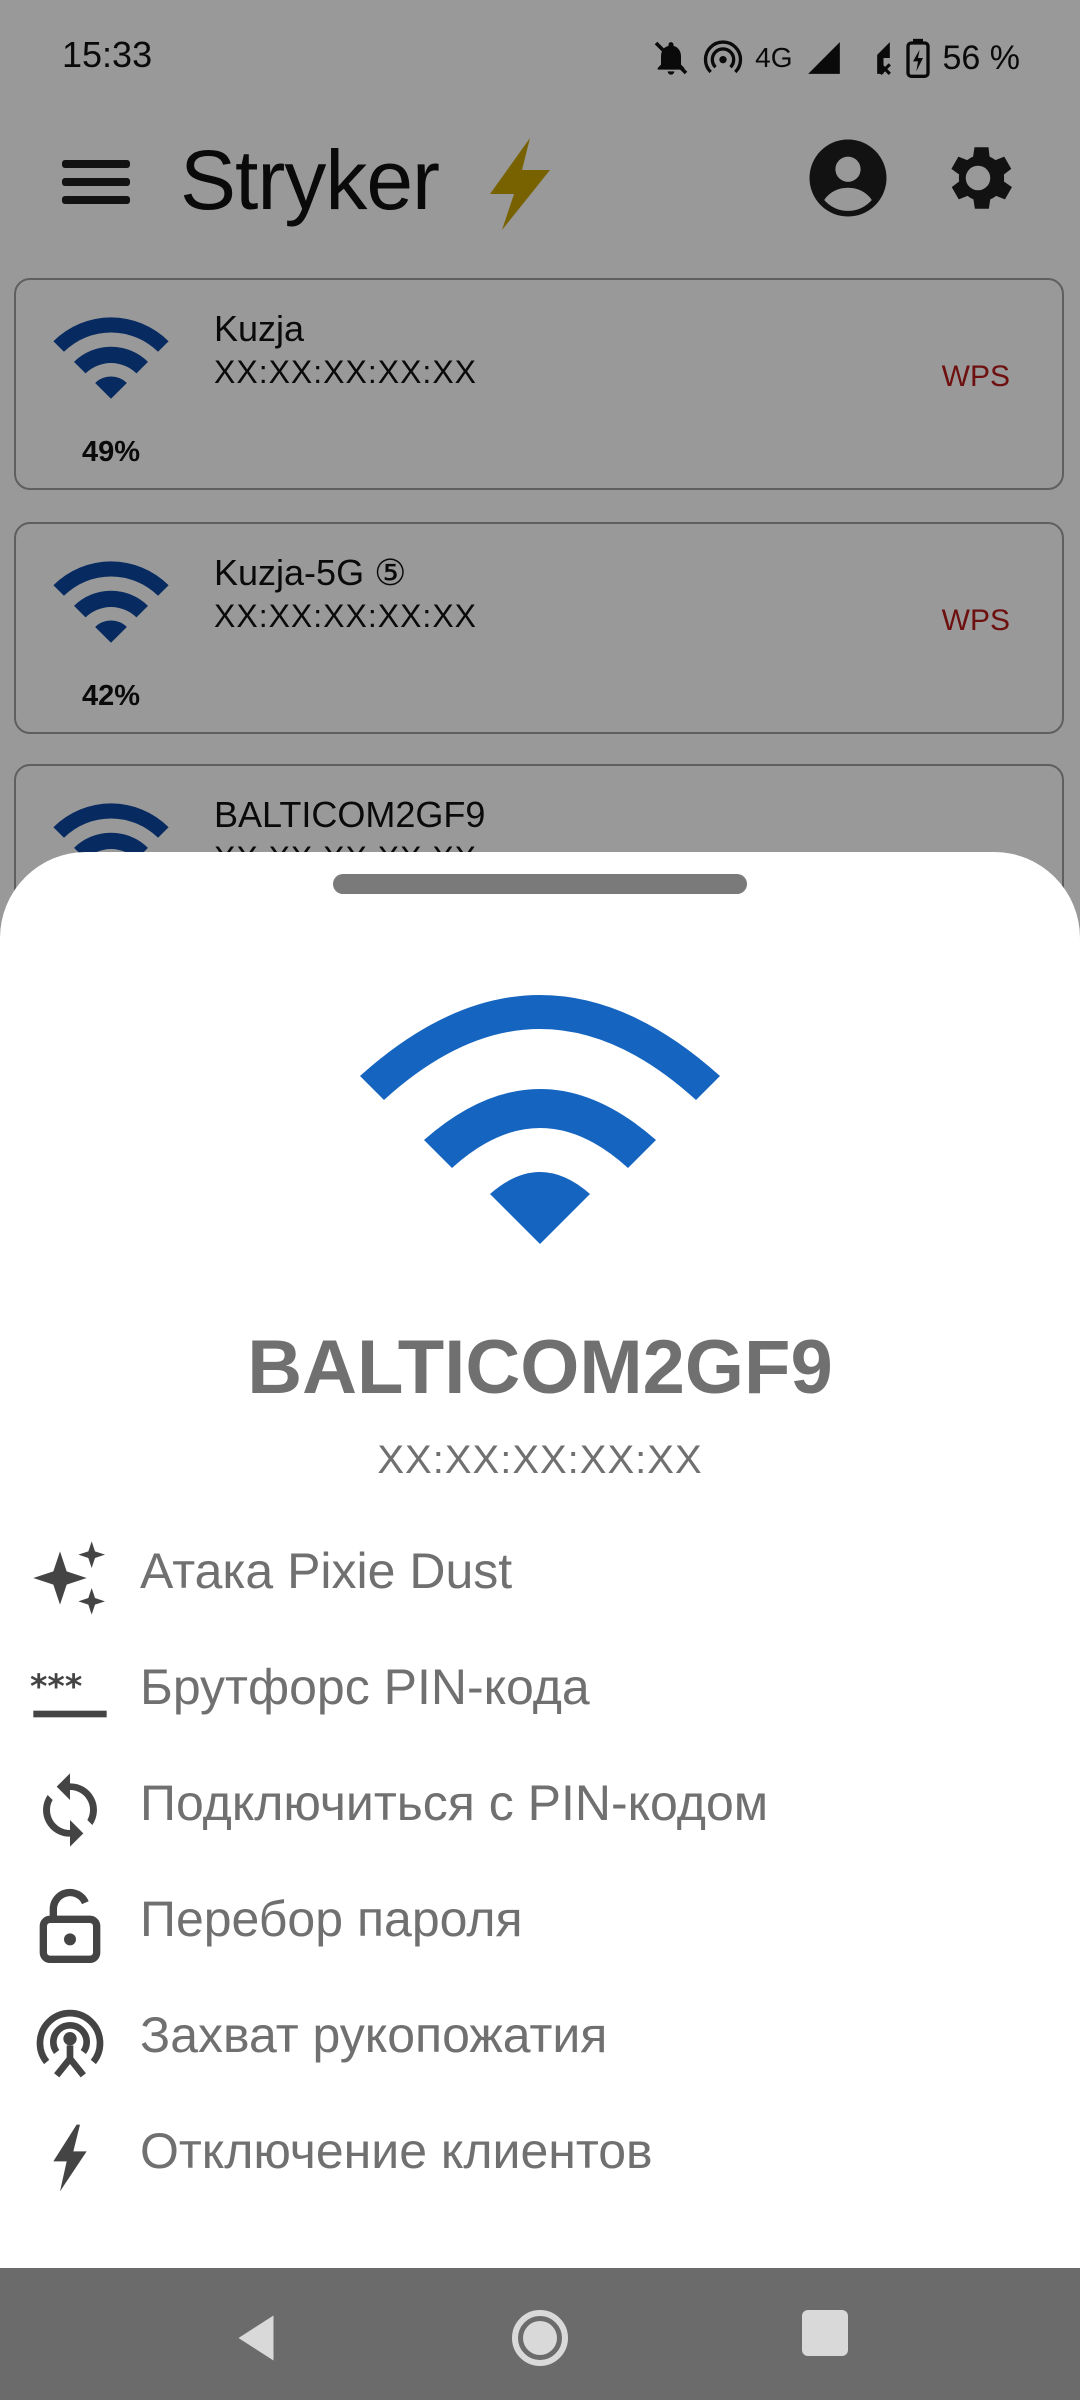 Image resolution: width=1080 pixels, height=2400 pixels. What do you see at coordinates (70, 2043) in the screenshot?
I see `wifi-tethering-icon` at bounding box center [70, 2043].